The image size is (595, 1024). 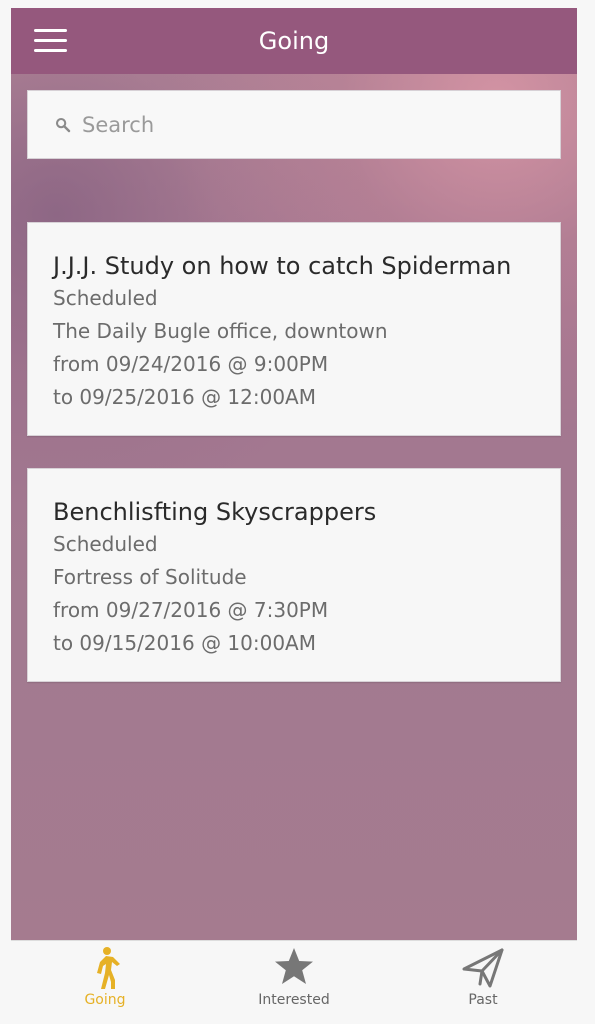 I want to click on event-end-time: to 09/15/2016 @ 10:00AM, so click(x=184, y=643).